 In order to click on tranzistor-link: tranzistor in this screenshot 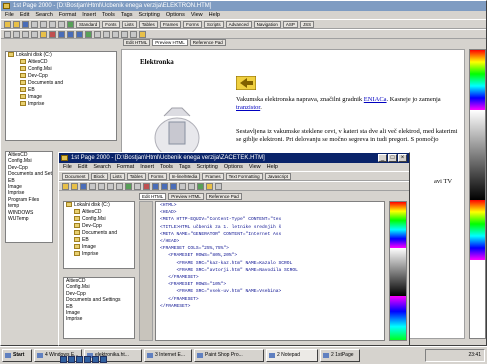, I will do `click(248, 107)`.